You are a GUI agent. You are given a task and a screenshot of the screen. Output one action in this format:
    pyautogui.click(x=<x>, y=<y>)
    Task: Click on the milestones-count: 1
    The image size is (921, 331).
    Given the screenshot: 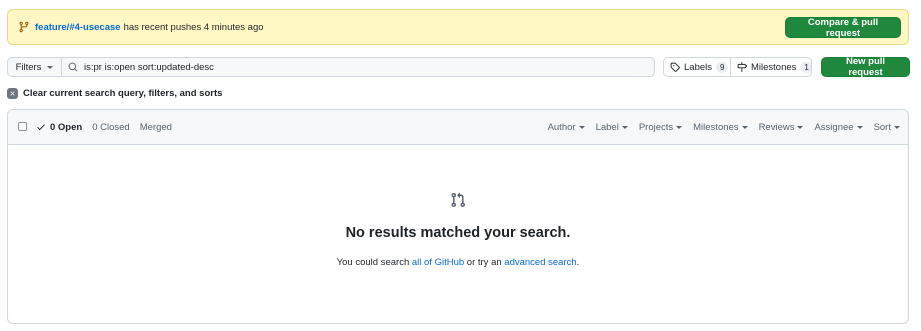 What is the action you would take?
    pyautogui.click(x=805, y=67)
    